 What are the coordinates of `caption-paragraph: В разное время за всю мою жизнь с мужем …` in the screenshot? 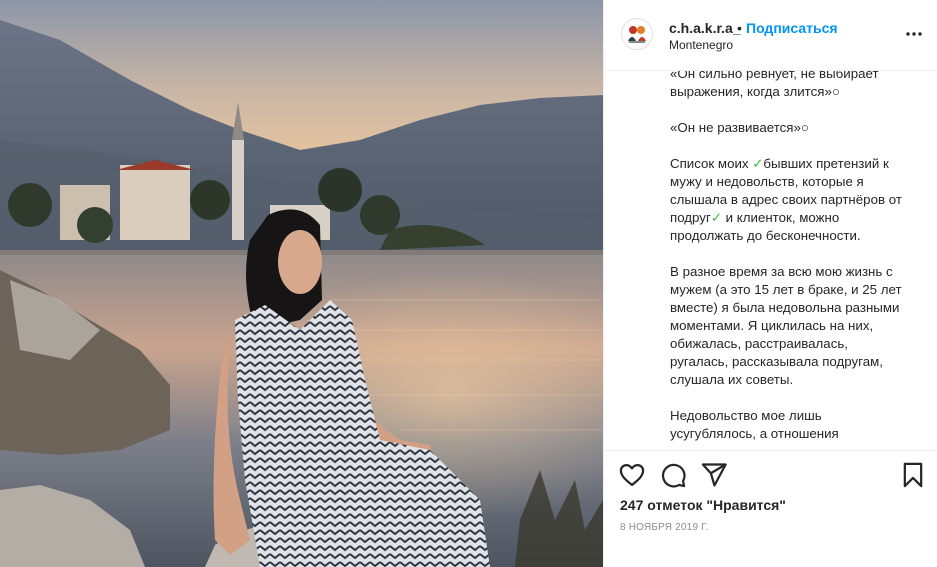 It's located at (786, 325).